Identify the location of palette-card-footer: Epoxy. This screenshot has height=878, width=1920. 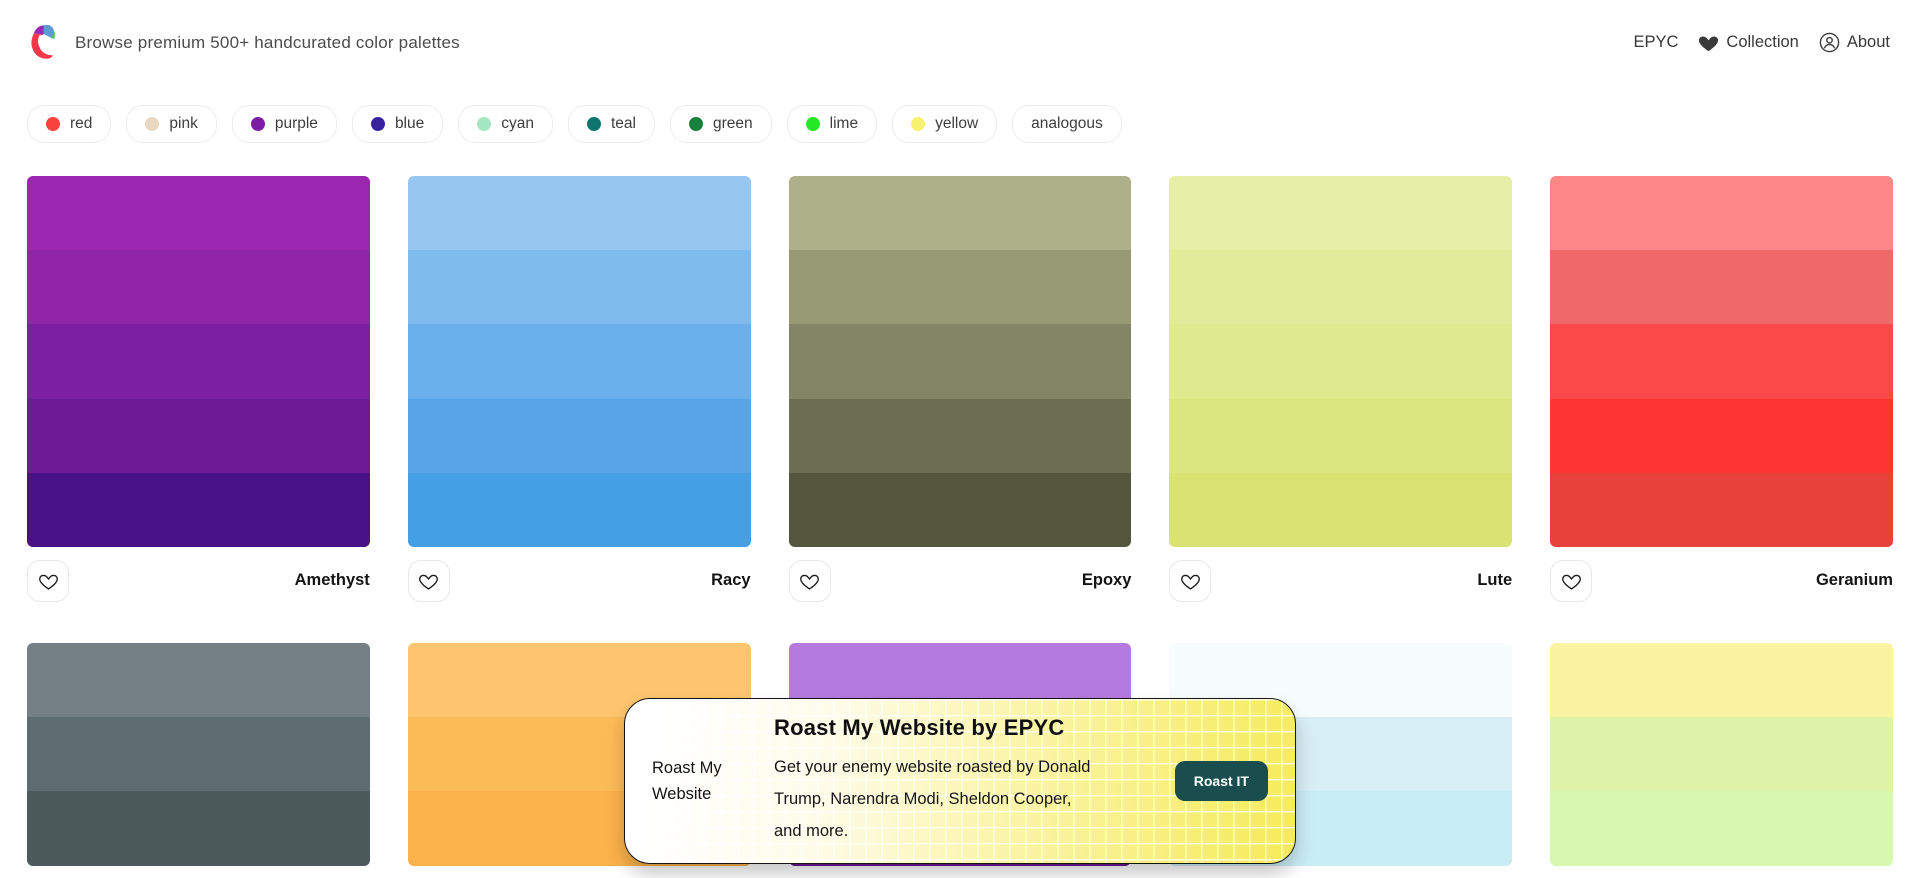
(960, 580).